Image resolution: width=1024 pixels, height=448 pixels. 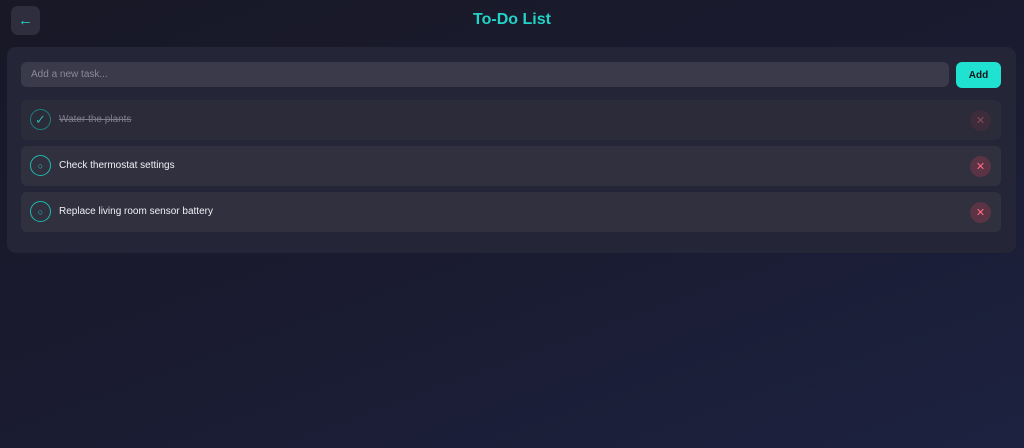 I want to click on task-item: ○ Replace living room sensor battery ✕, so click(x=511, y=212).